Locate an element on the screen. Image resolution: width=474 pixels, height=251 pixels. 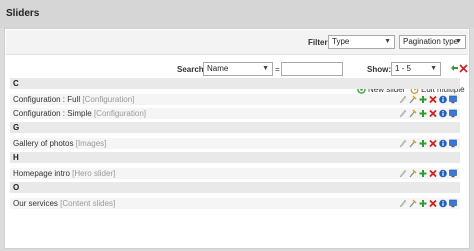
slider-row: Configuration : Full [Configuration] is located at coordinates (235, 99).